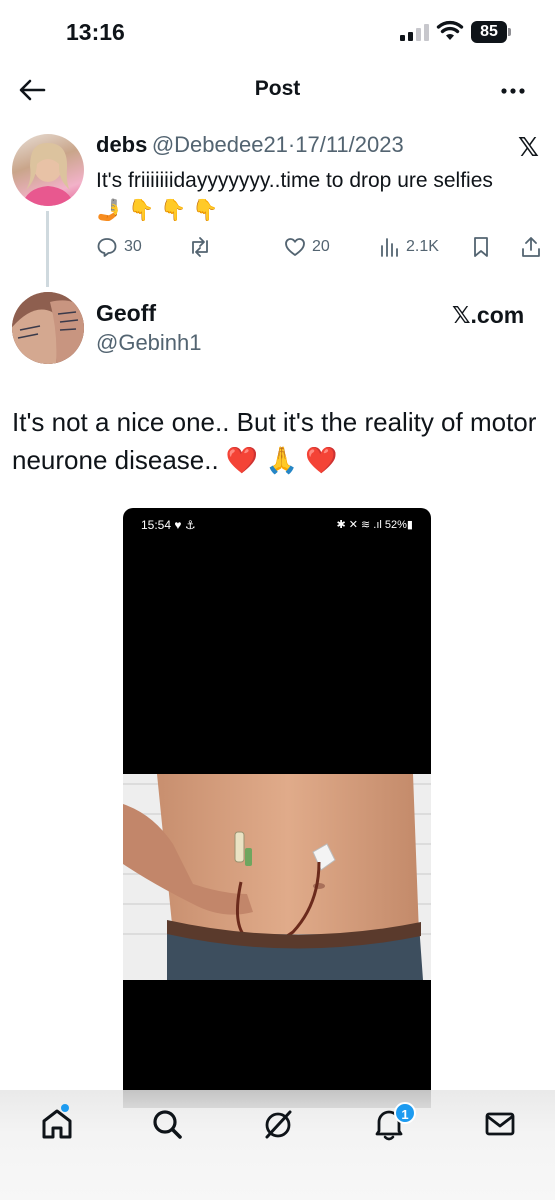 This screenshot has width=555, height=1200. What do you see at coordinates (168, 525) in the screenshot?
I see `embedded-status-time: 15:54 ♥ ⚓` at bounding box center [168, 525].